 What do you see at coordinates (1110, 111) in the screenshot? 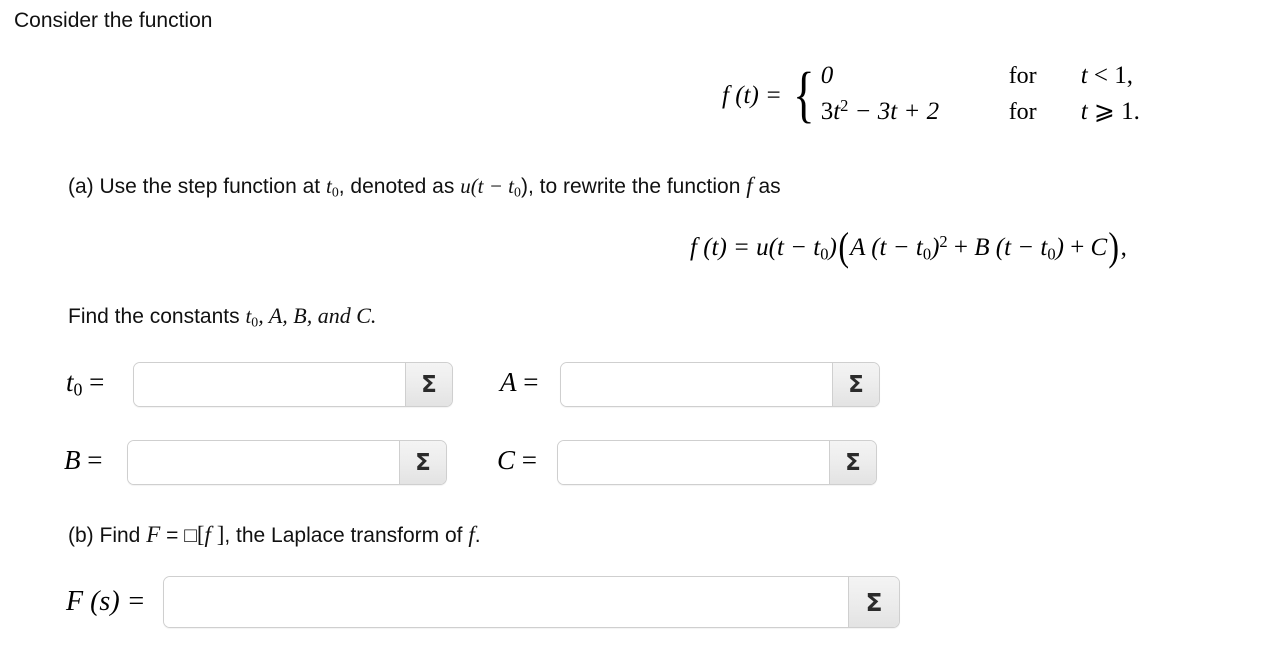
I see `piecewise-condition: t ⩾ 1.` at bounding box center [1110, 111].